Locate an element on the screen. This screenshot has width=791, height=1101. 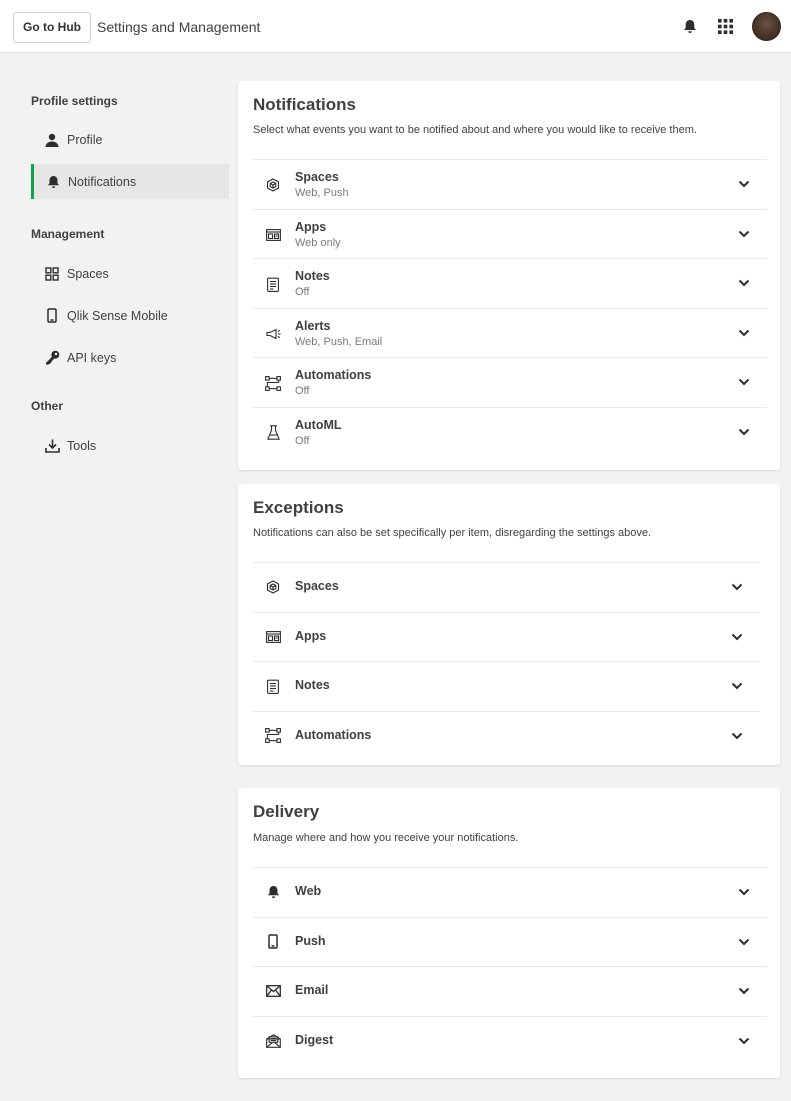
page-title: Settings and Management is located at coordinates (179, 27).